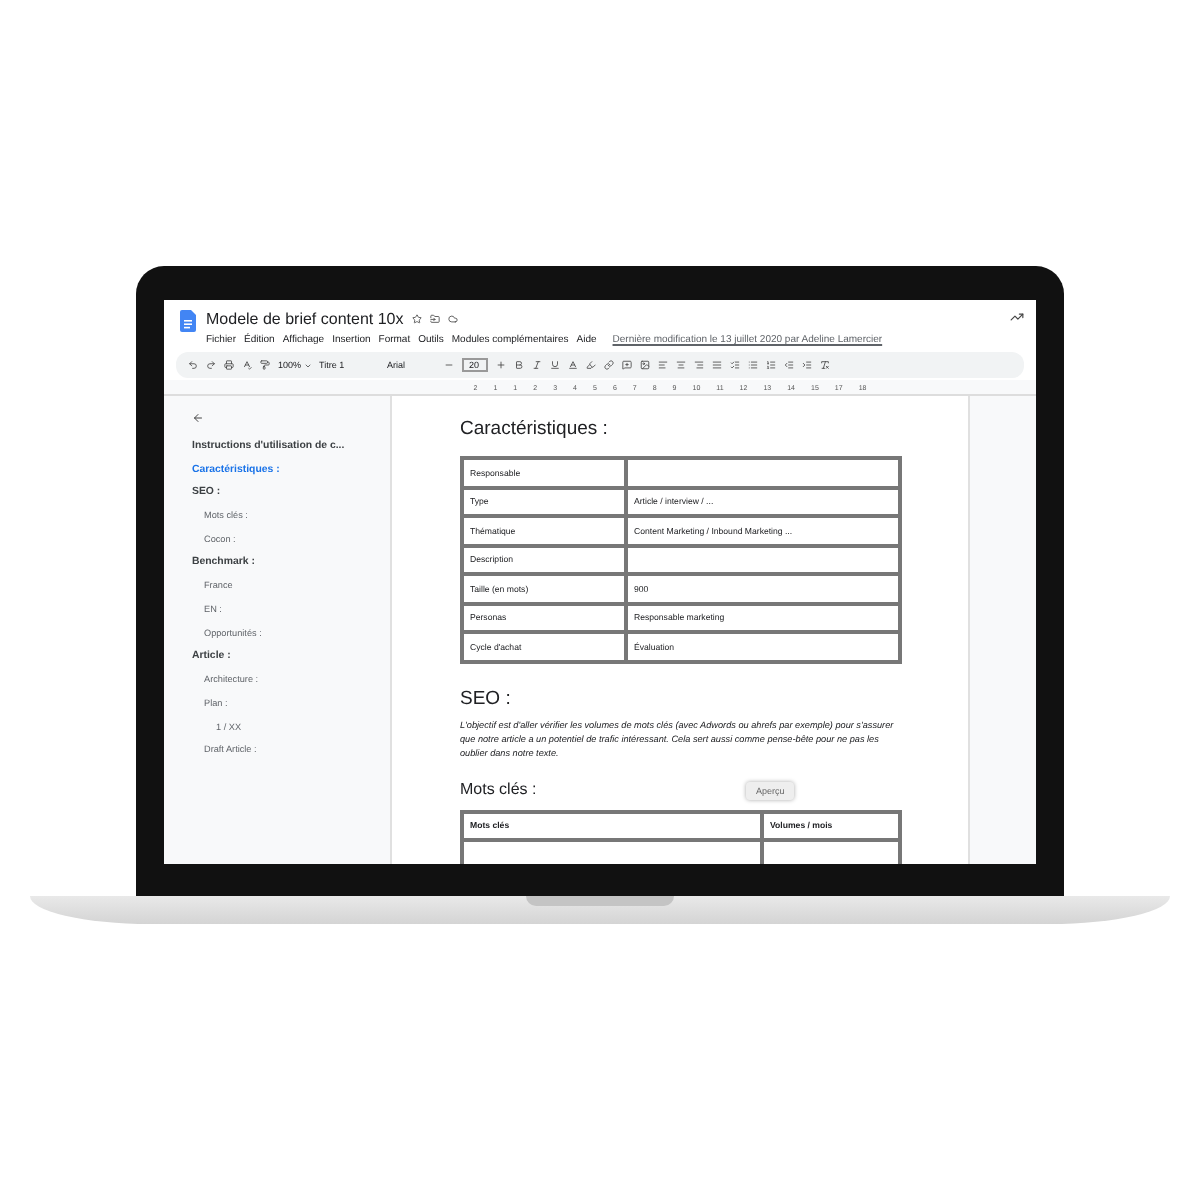 Image resolution: width=1200 pixels, height=1200 pixels. What do you see at coordinates (554, 365) in the screenshot?
I see `underline-icon` at bounding box center [554, 365].